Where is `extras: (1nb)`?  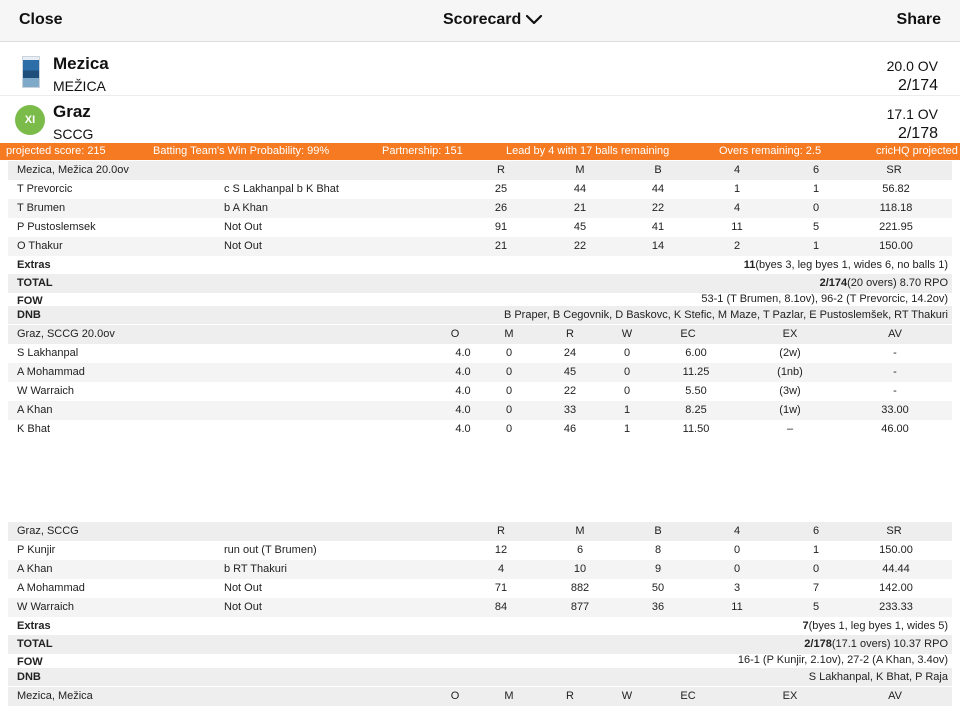
extras: (1nb) is located at coordinates (790, 372).